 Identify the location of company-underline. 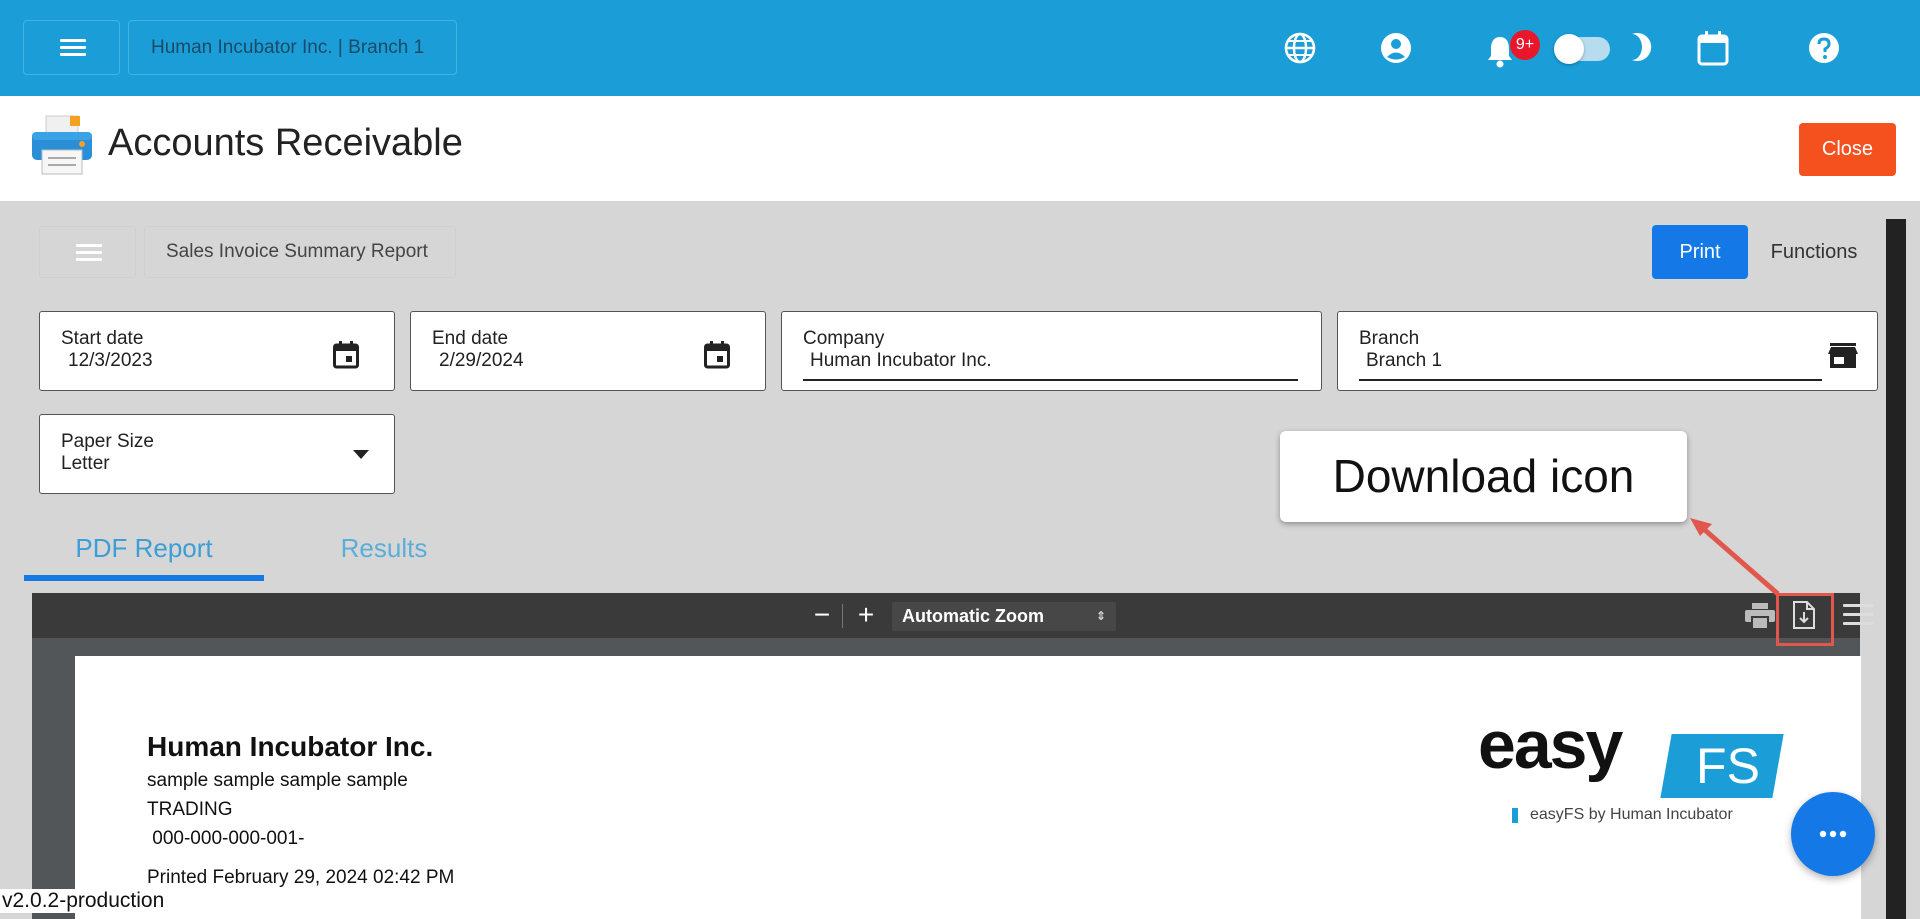
(1050, 380).